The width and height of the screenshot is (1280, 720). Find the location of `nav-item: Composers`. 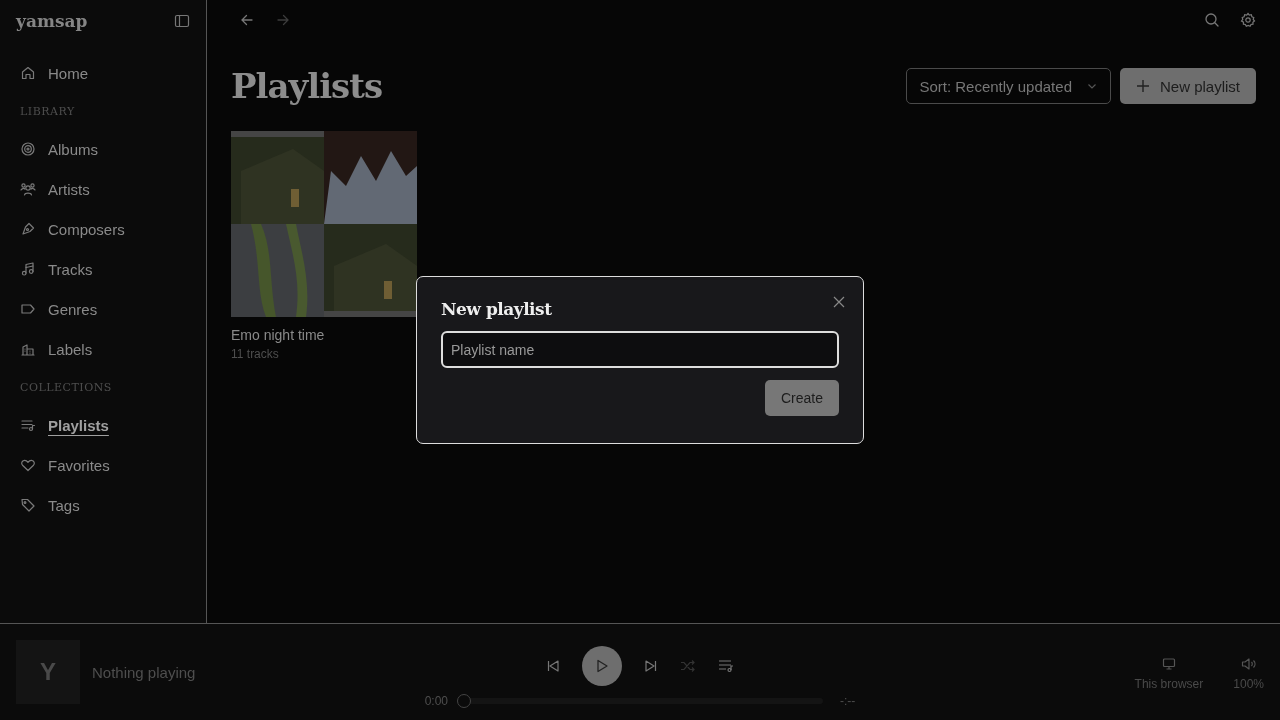

nav-item: Composers is located at coordinates (113, 229).